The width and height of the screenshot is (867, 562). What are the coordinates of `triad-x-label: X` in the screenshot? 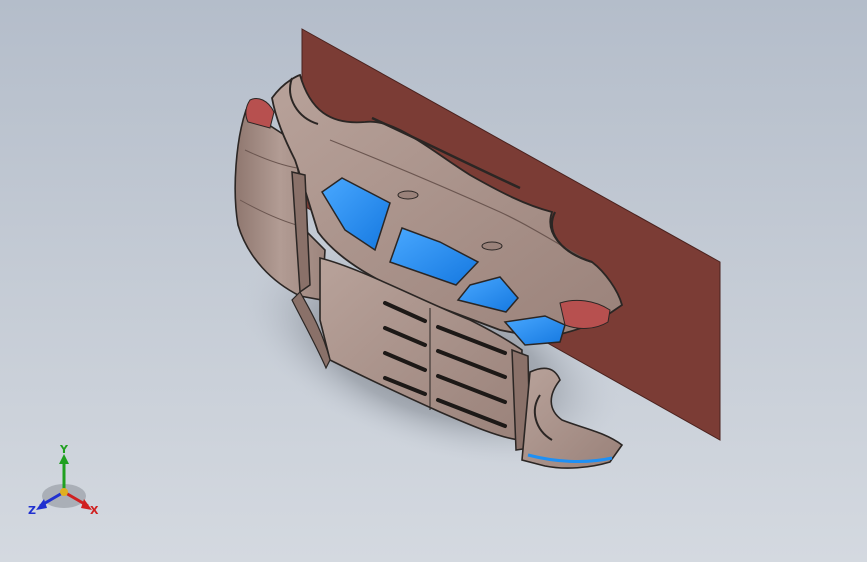 It's located at (94, 510).